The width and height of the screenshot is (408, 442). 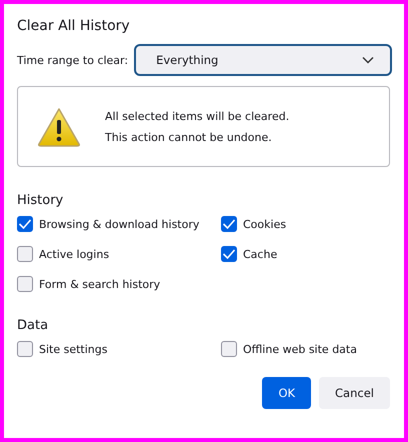 I want to click on checkbox-option: Form & search history, so click(x=119, y=284).